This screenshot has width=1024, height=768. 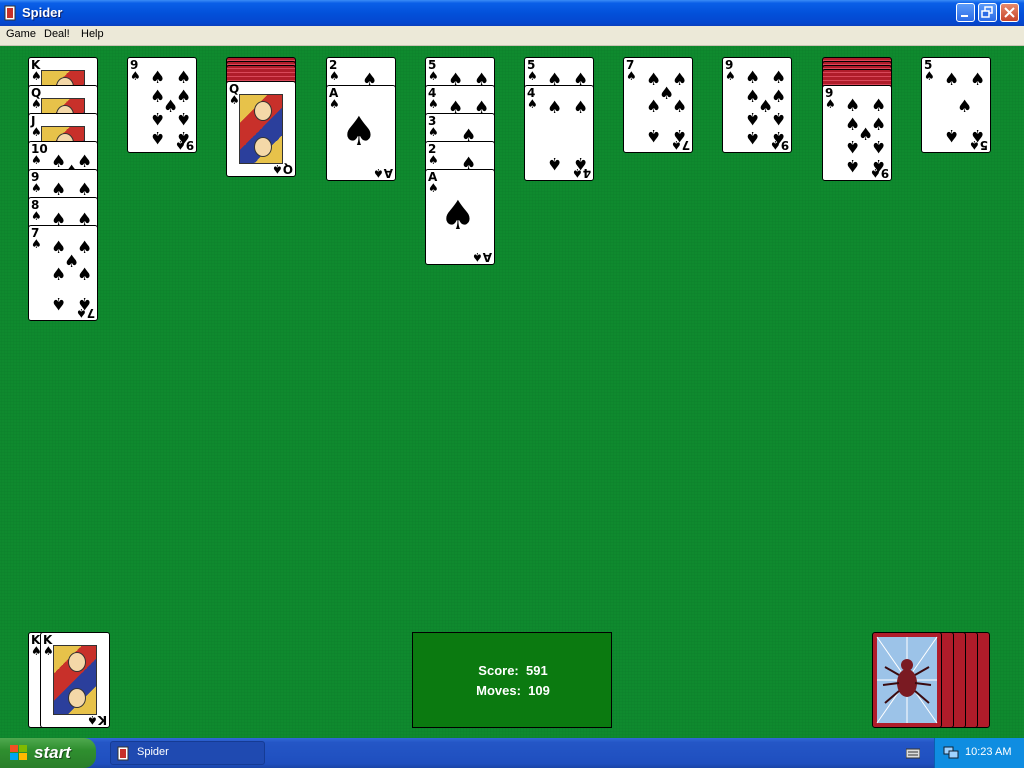 I want to click on taskbar-button-label: Spider, so click(x=153, y=752).